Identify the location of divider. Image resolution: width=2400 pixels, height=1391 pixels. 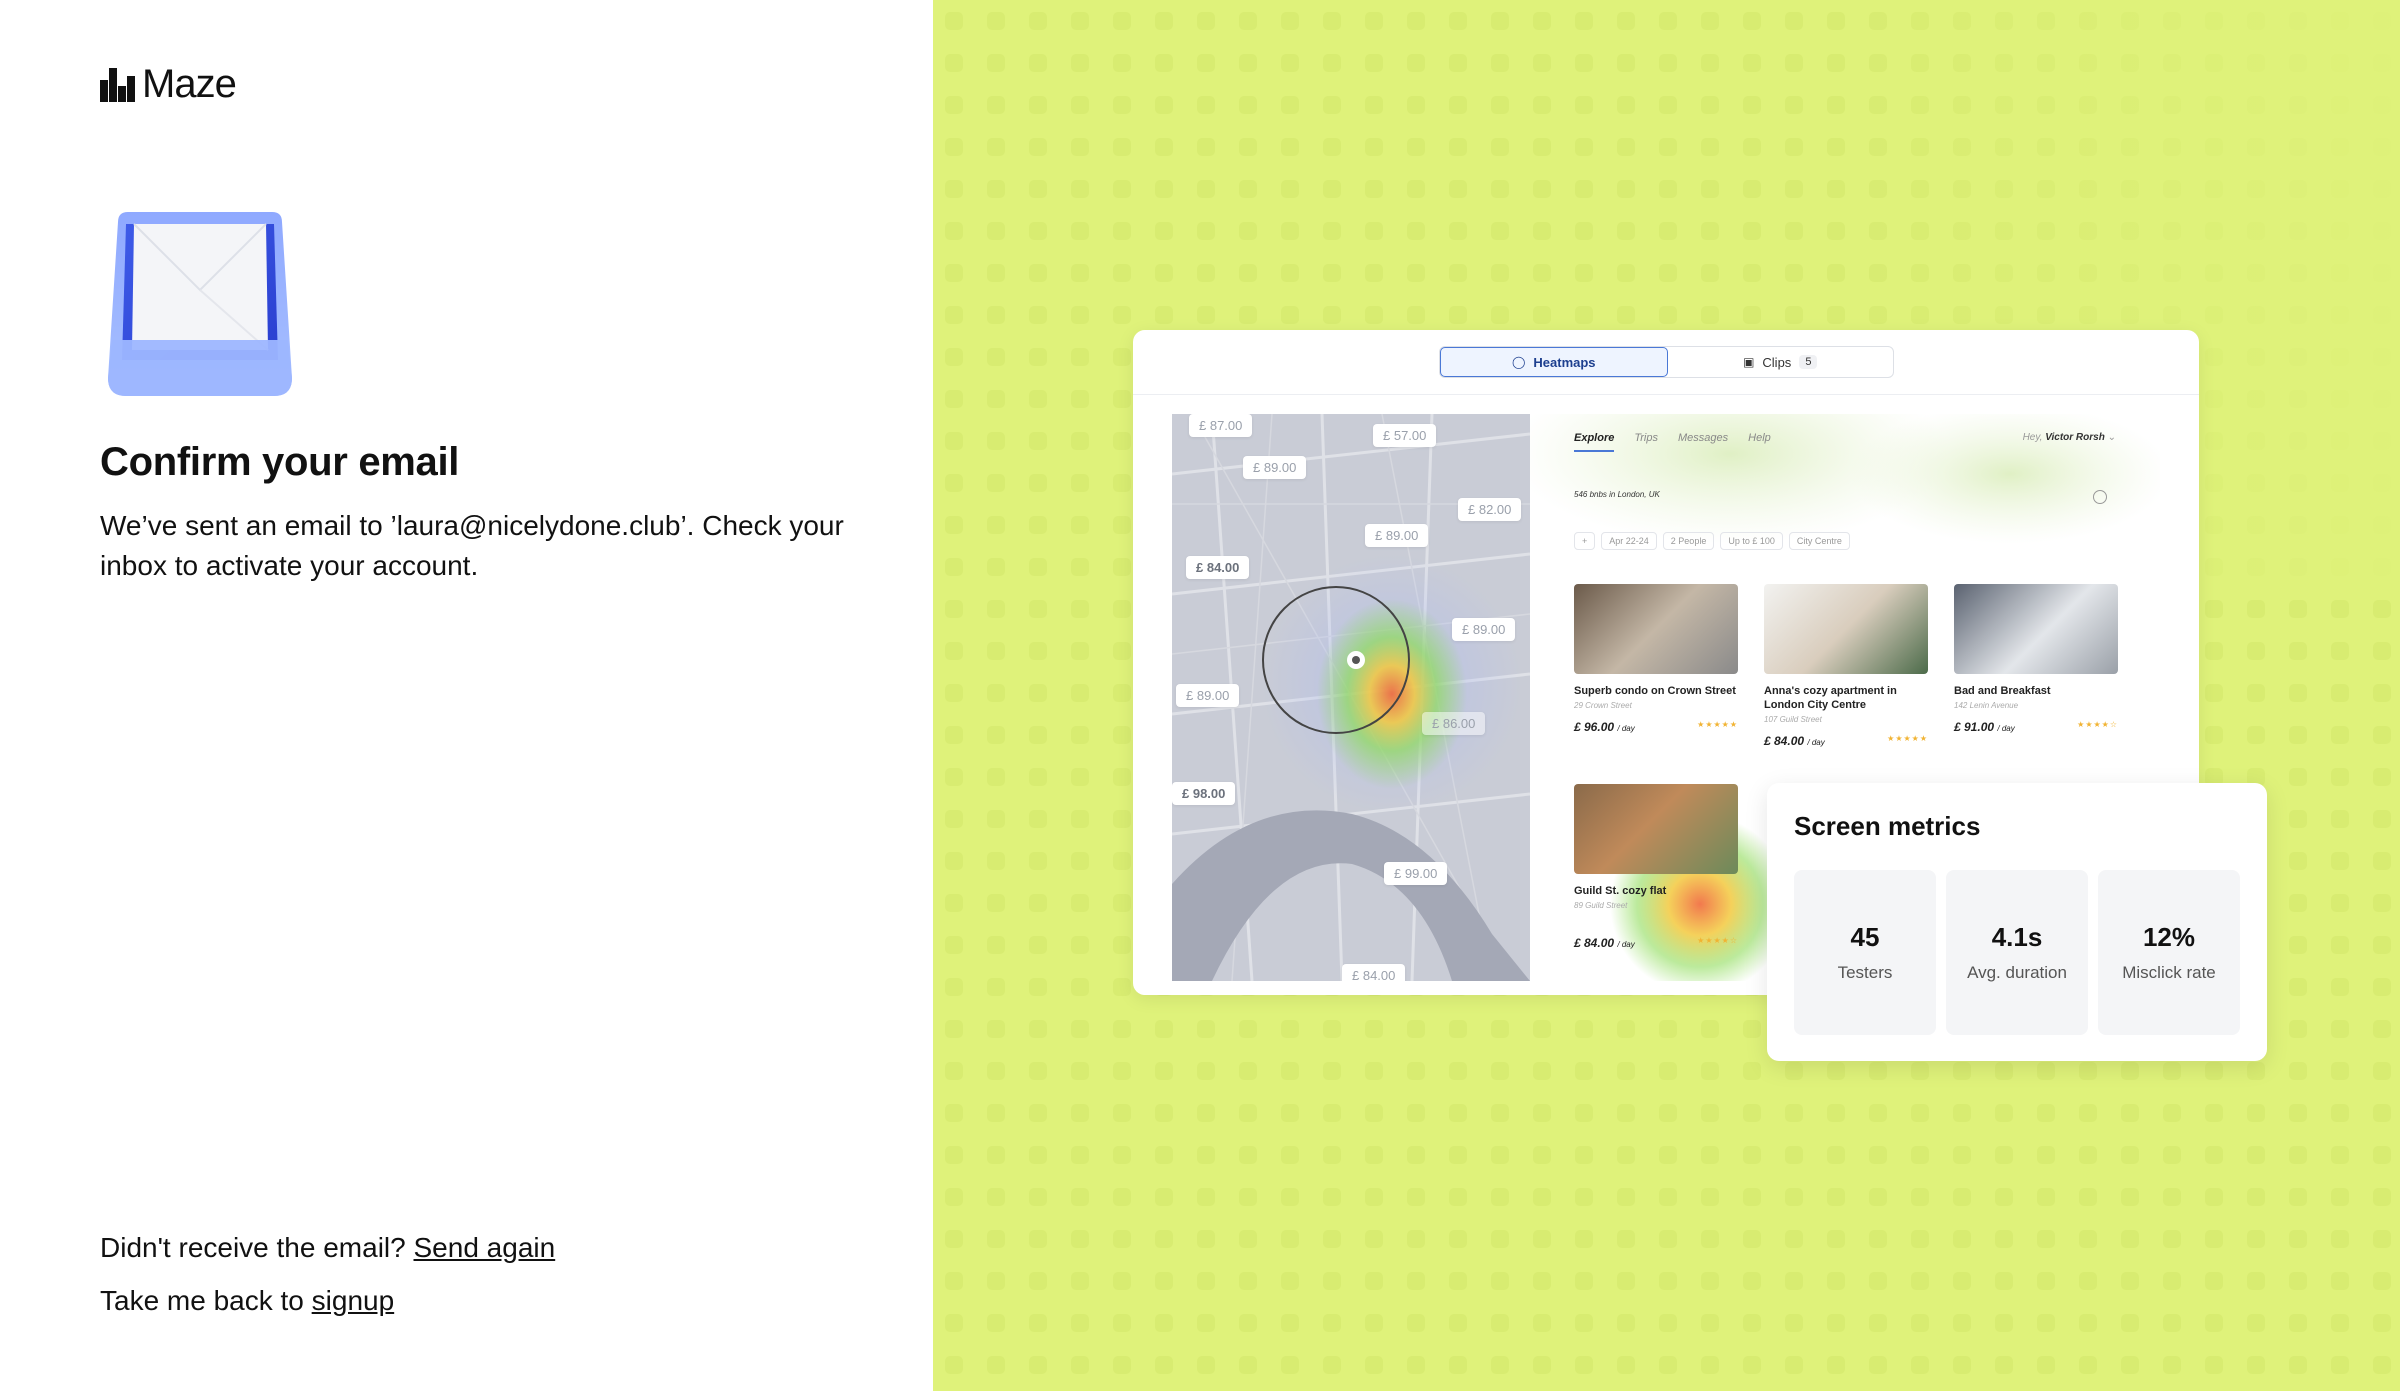
(1666, 394).